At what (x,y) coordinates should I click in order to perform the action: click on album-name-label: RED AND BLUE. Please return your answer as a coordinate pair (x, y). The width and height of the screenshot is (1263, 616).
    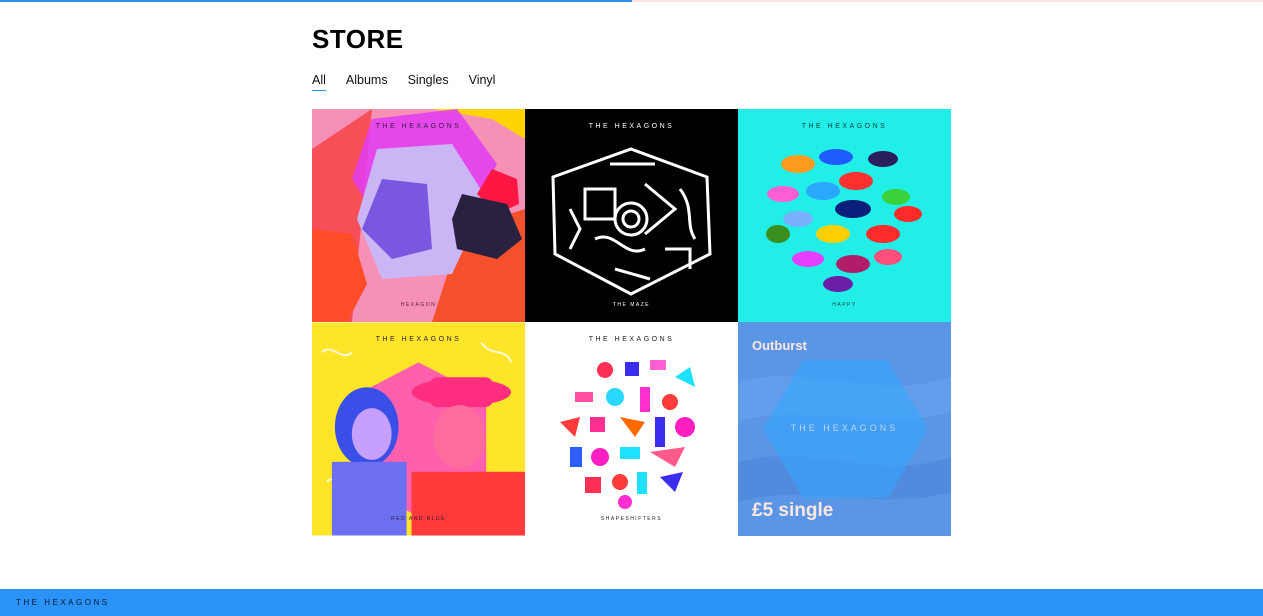
    Looking at the image, I should click on (418, 519).